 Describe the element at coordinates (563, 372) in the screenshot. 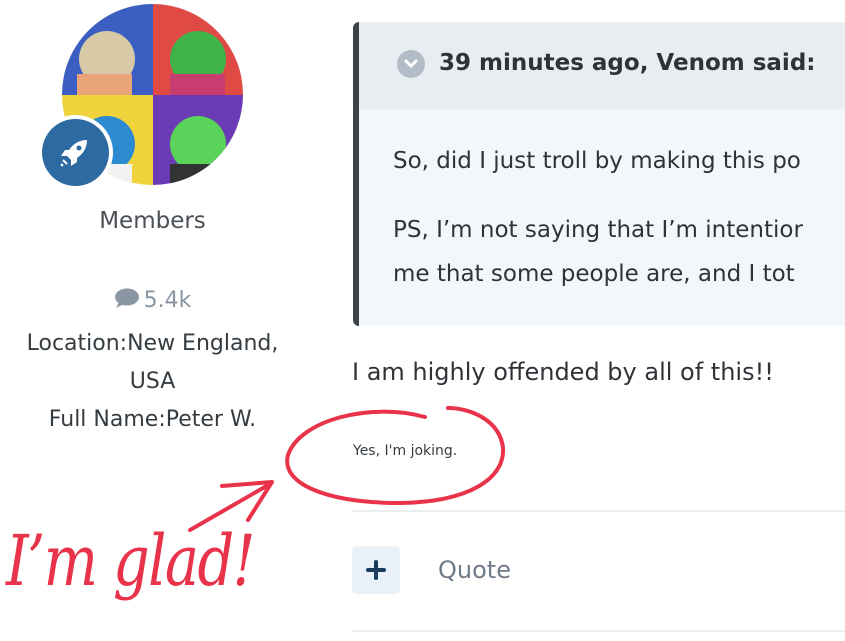

I see `post-text: I am highly offended by all of this!!` at that location.